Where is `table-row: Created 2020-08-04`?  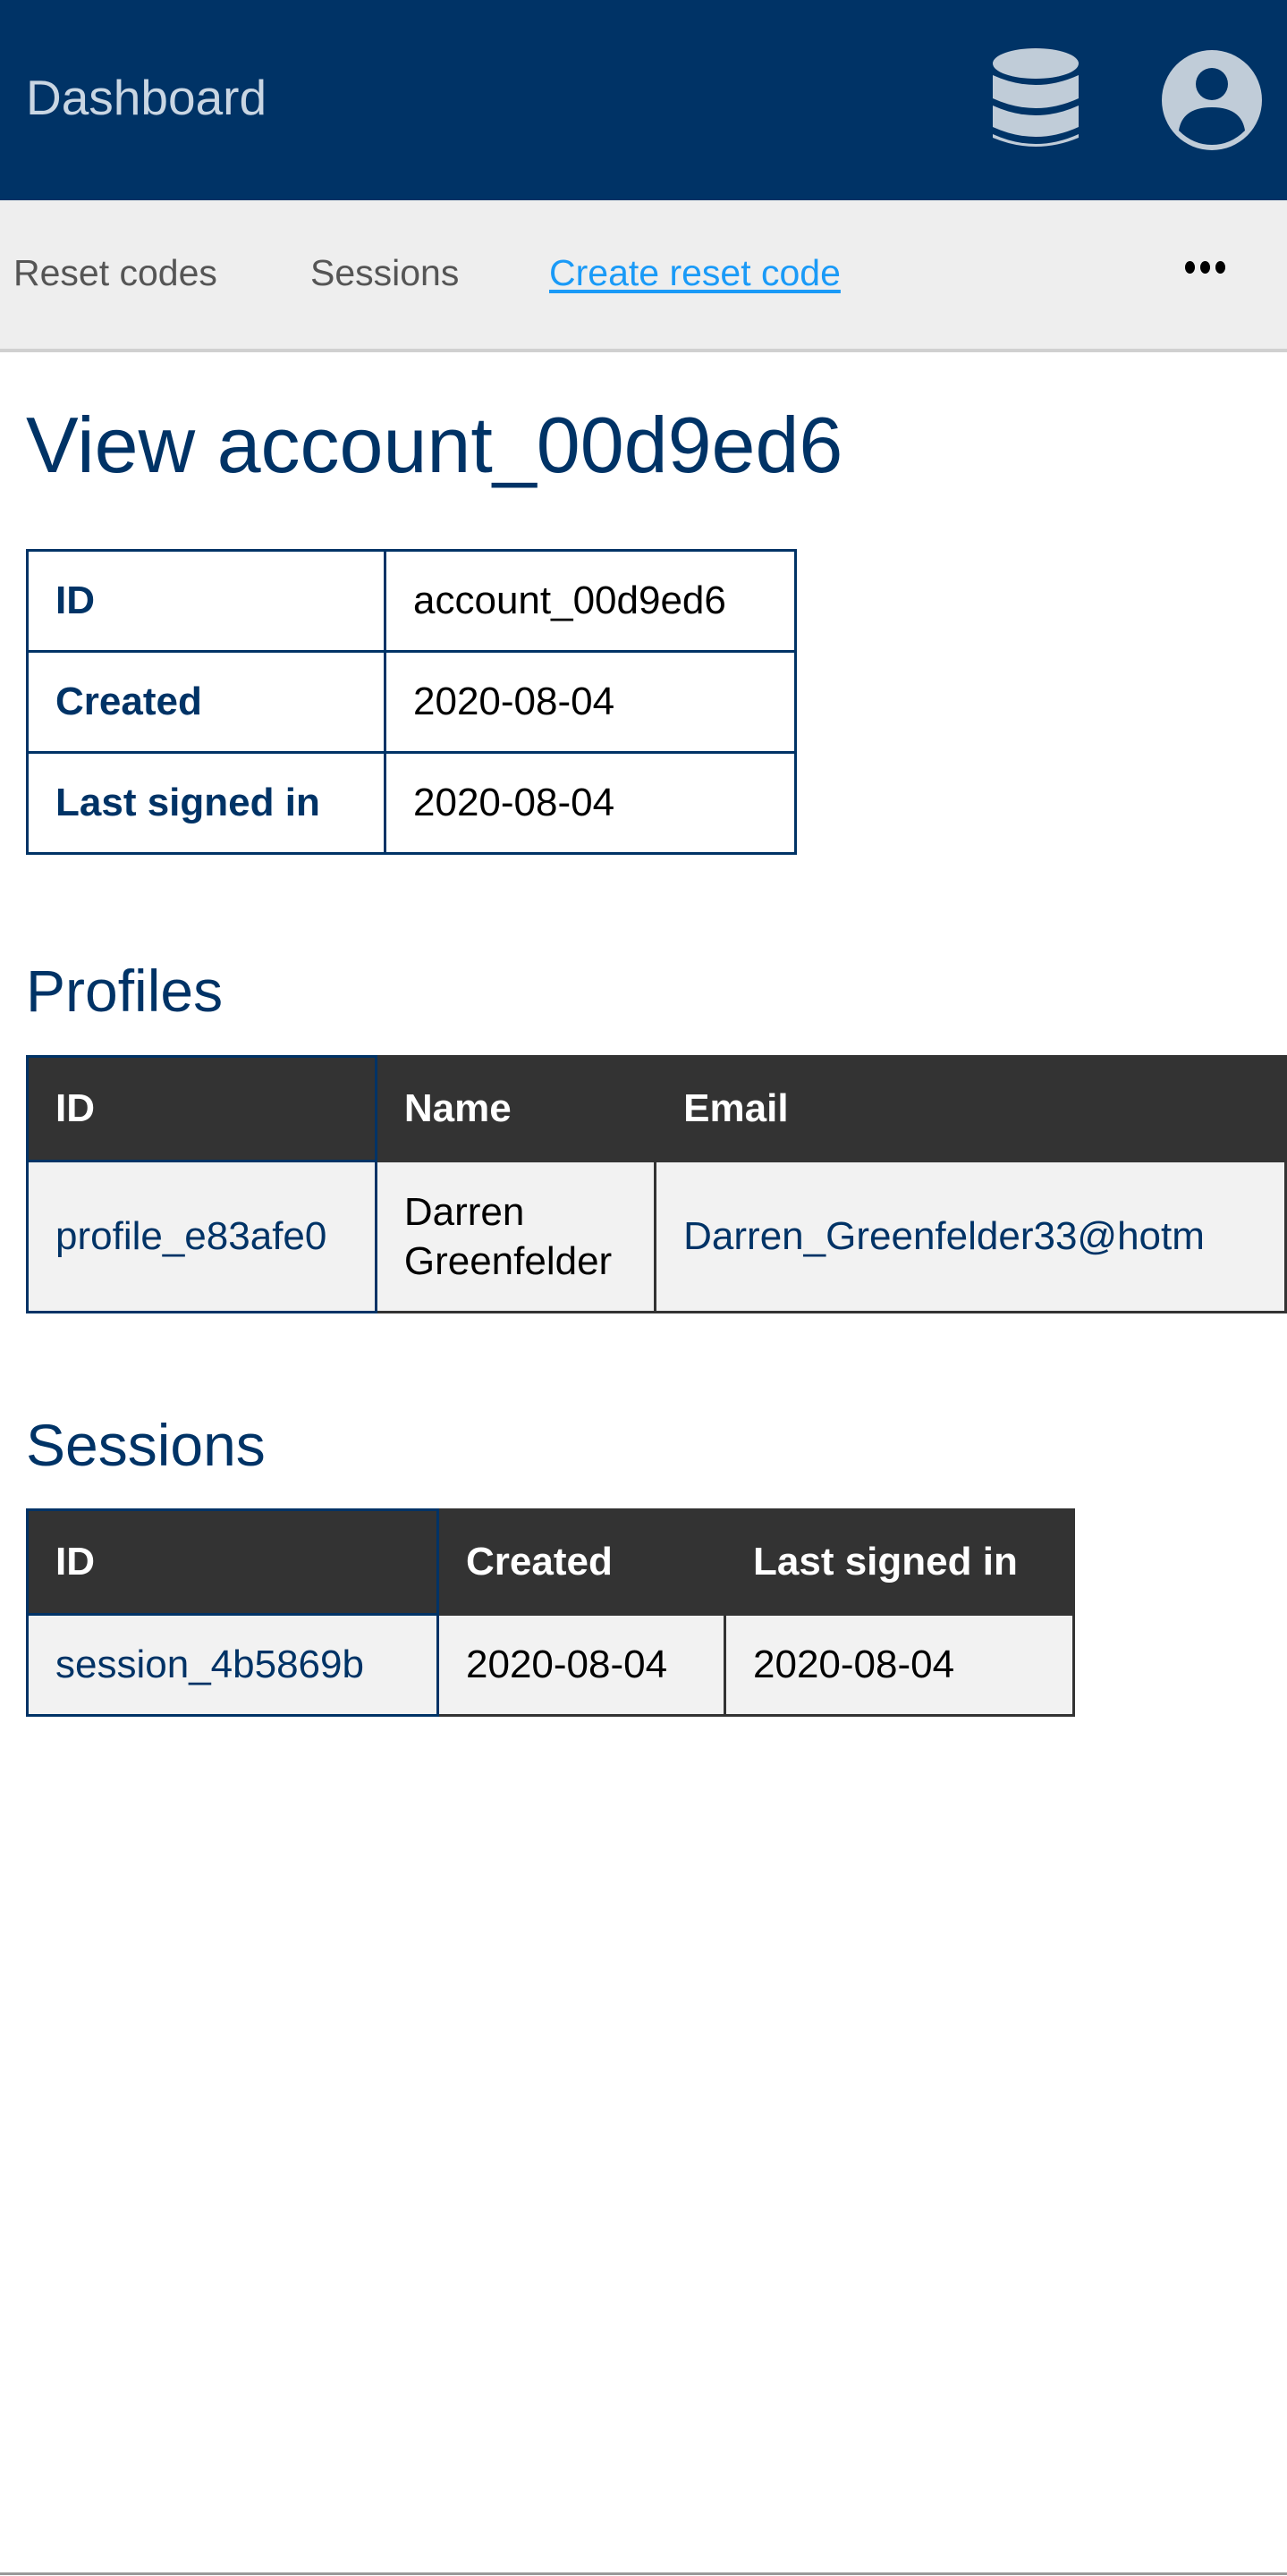 table-row: Created 2020-08-04 is located at coordinates (411, 702).